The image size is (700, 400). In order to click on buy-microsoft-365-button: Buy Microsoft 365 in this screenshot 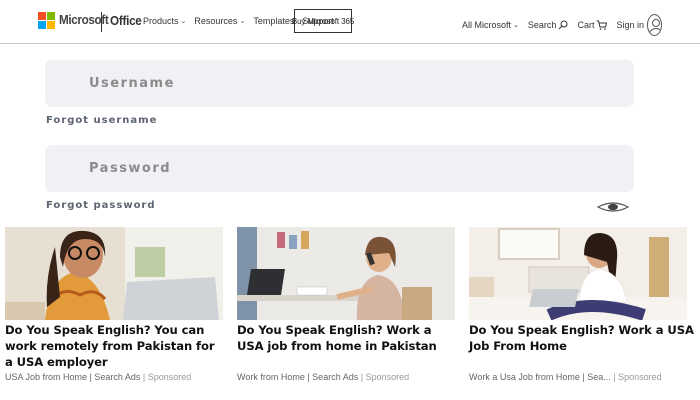, I will do `click(323, 21)`.